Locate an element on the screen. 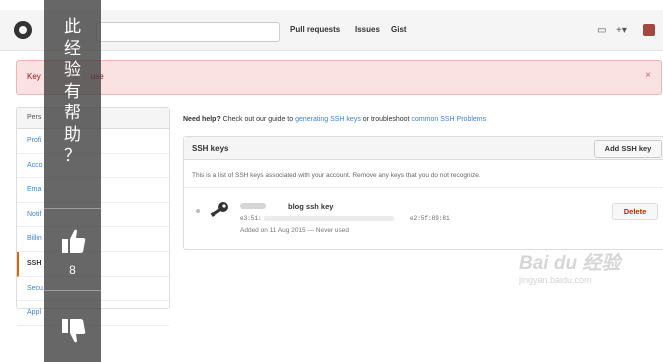 The width and height of the screenshot is (663, 362). feedback-question: 此 经 验 有 帮 助 ？ is located at coordinates (72, 91).